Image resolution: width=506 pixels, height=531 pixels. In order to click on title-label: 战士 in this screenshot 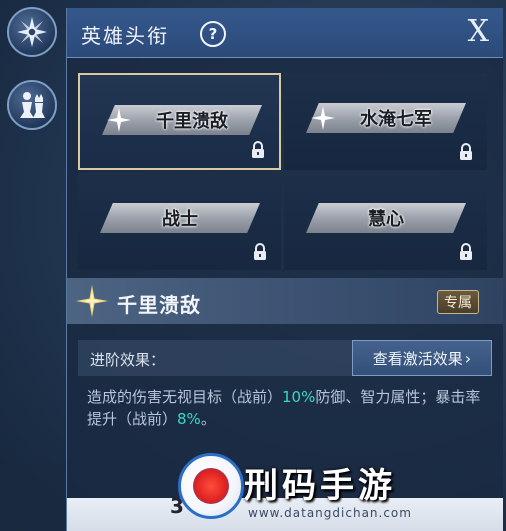, I will do `click(180, 219)`.